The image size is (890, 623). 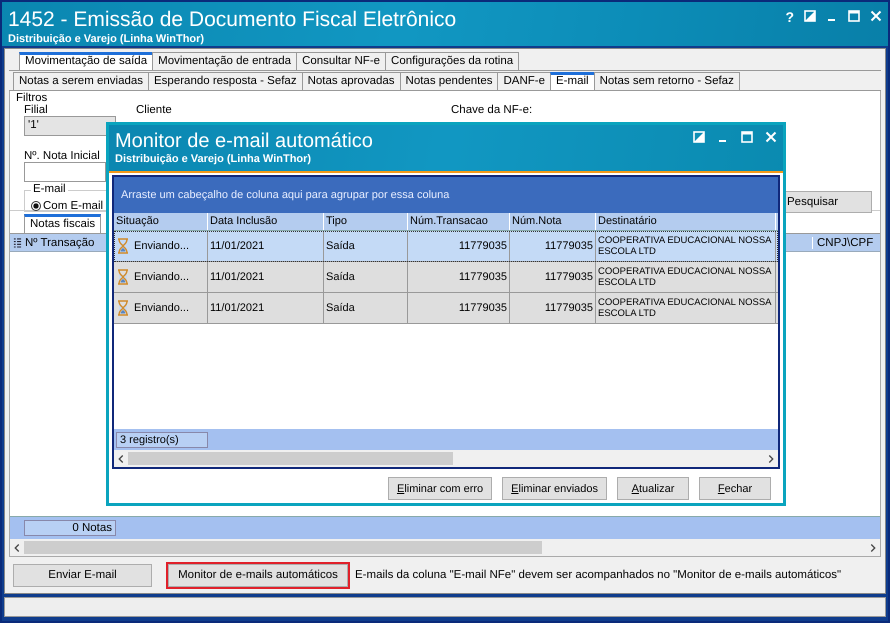 I want to click on button: Eliminar enviados, so click(x=554, y=488).